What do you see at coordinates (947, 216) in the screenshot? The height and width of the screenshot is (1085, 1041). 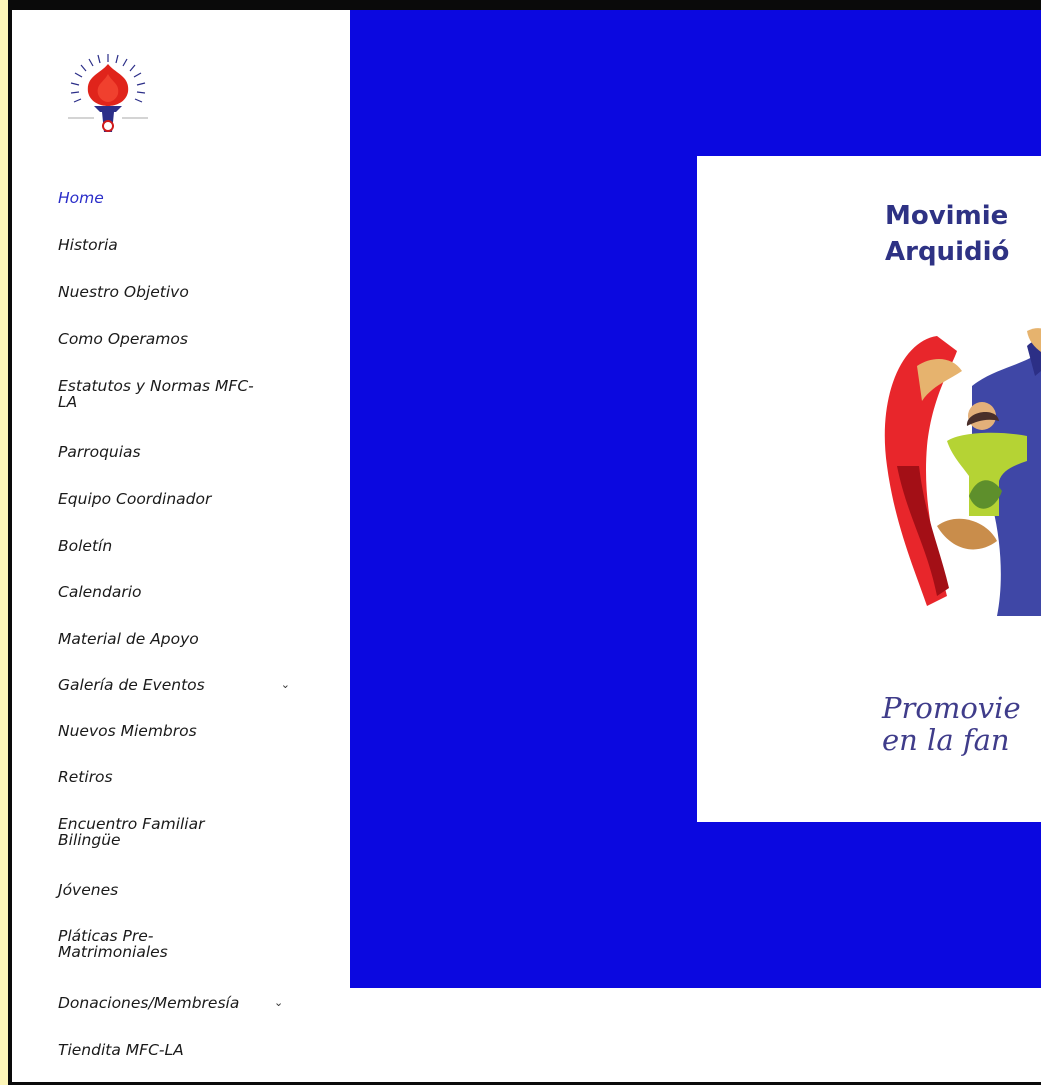 I see `card-title-line1: Movimie` at bounding box center [947, 216].